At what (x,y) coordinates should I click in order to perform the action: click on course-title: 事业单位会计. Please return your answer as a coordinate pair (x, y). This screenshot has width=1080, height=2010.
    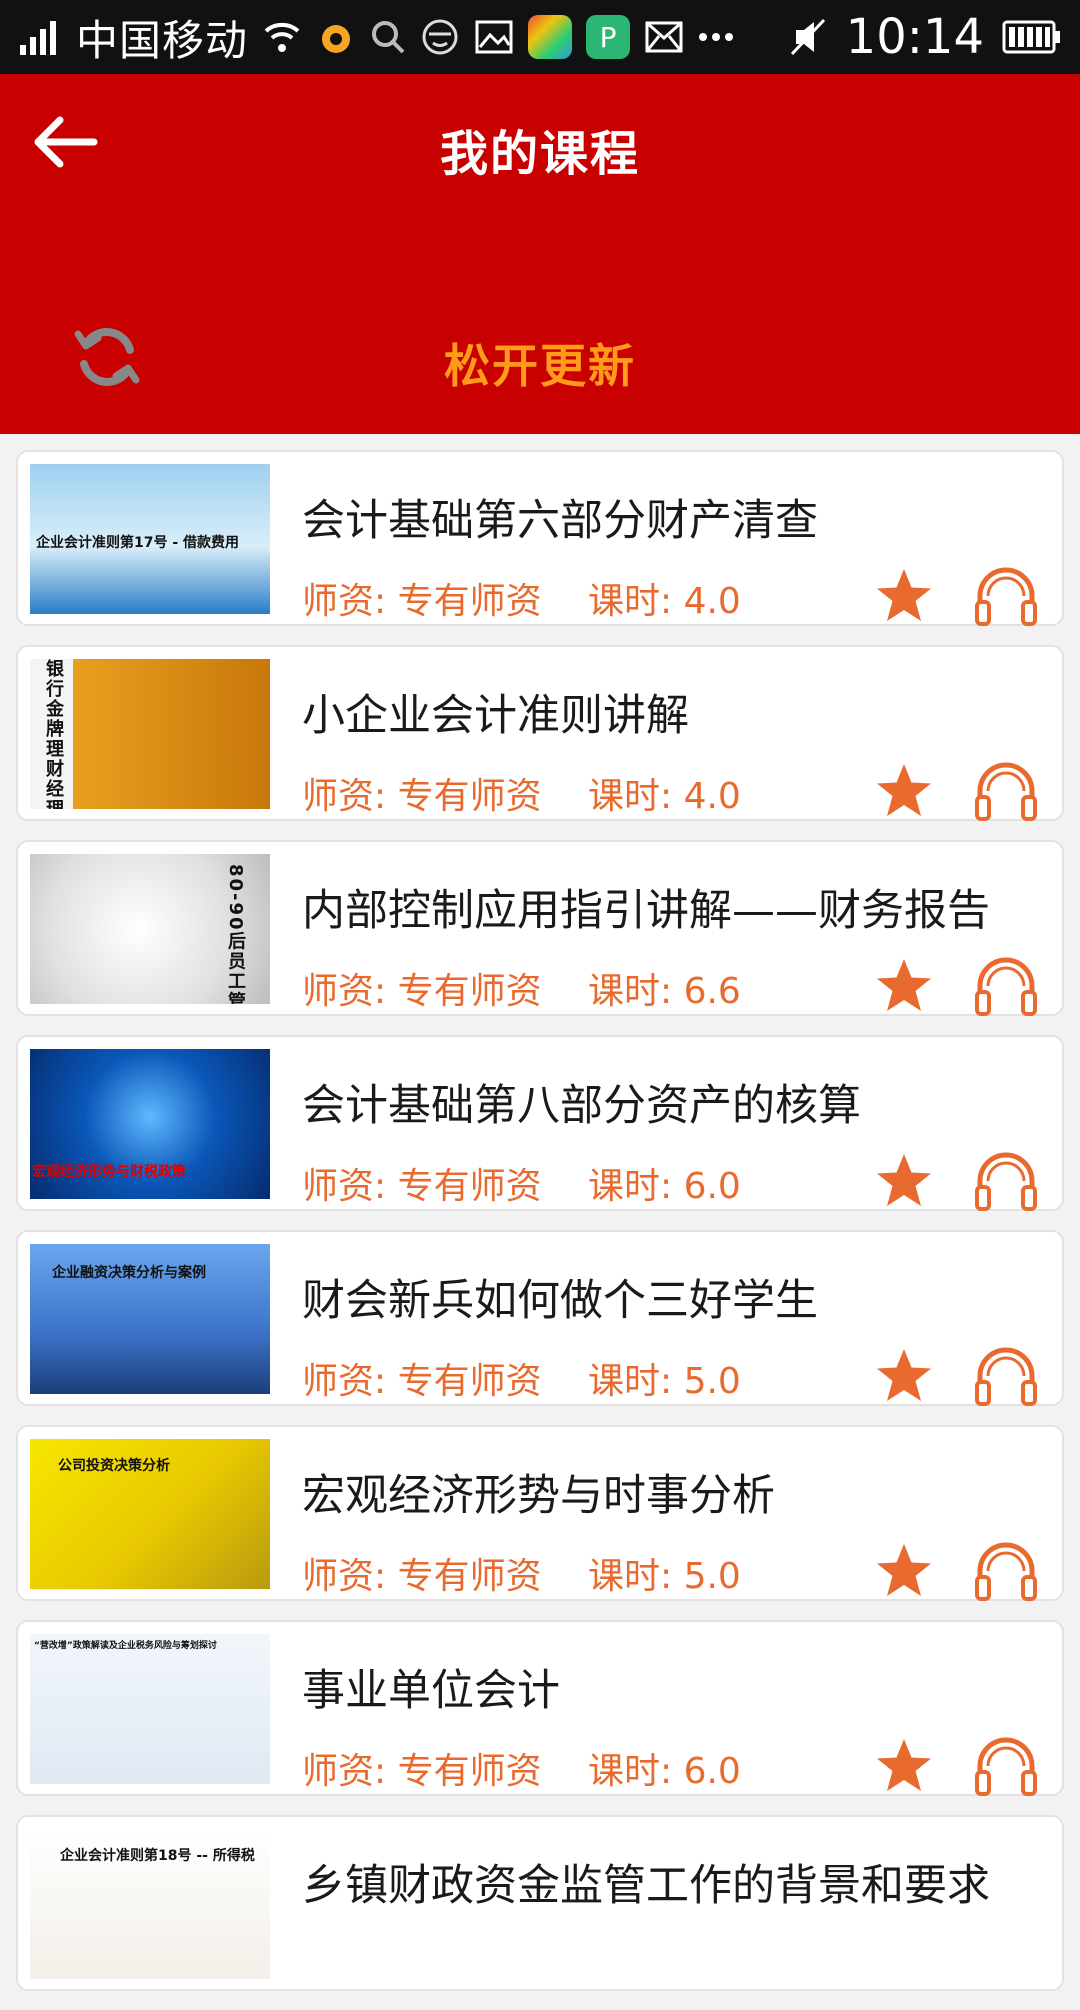
    Looking at the image, I should click on (431, 1691).